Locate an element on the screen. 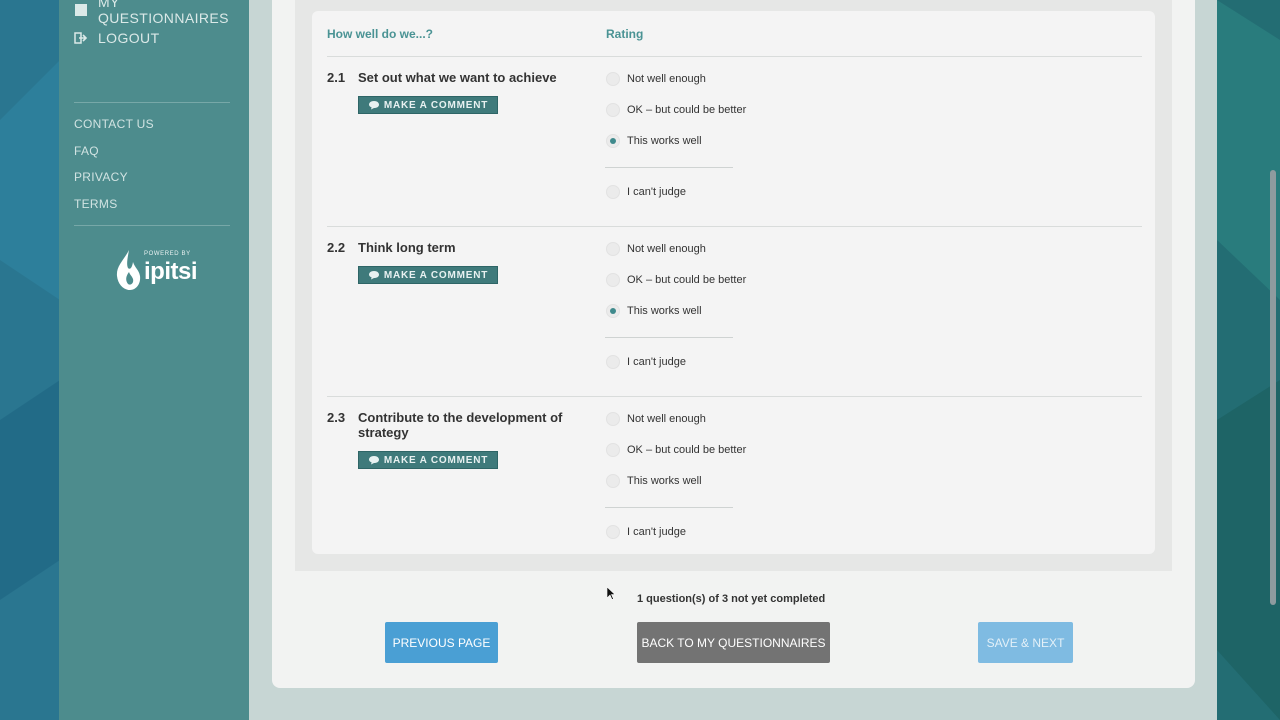 Image resolution: width=1280 pixels, height=720 pixels. sidebar-link-faq: FAQ is located at coordinates (86, 151).